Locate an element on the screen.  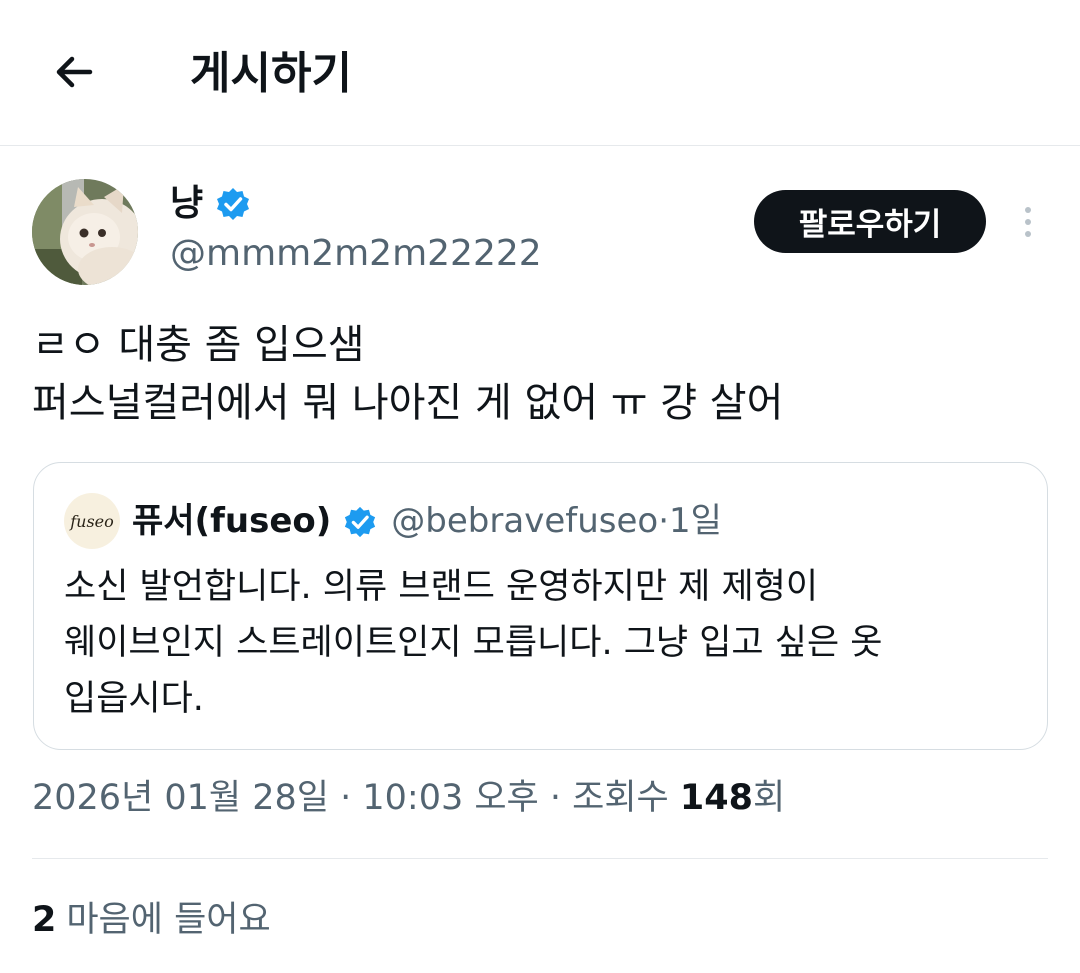
quote-header: 퓨서(fuseo) @bebravefuseo · 1일 is located at coordinates (427, 521).